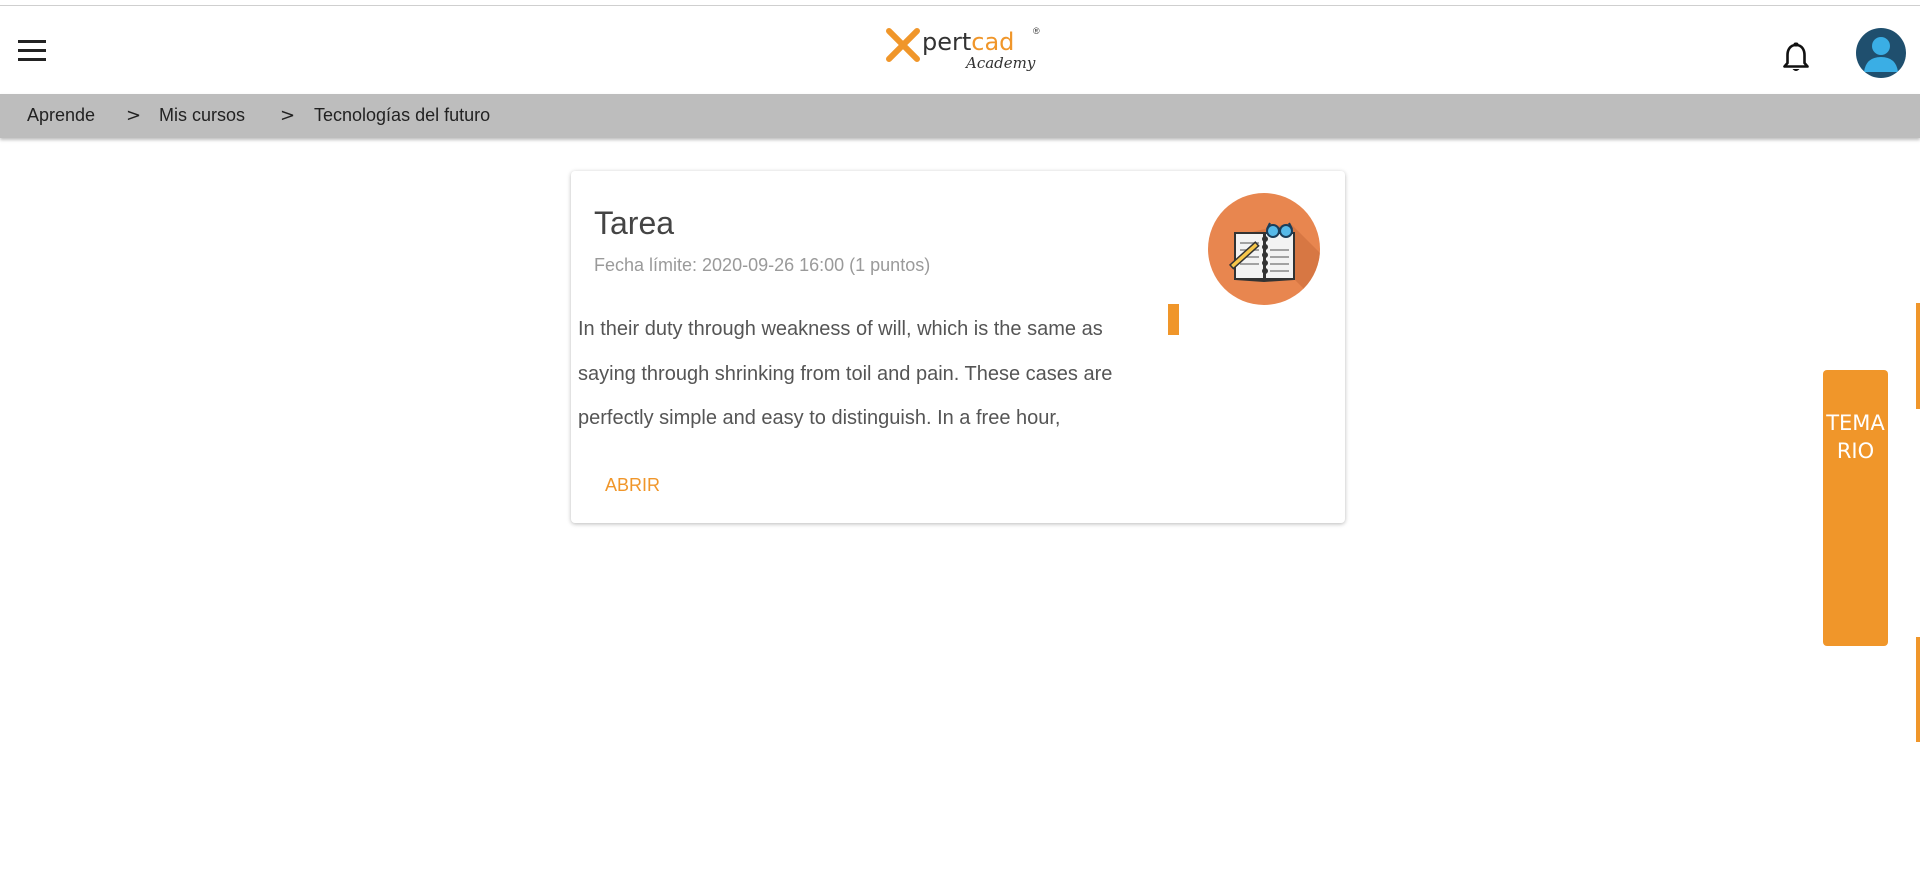  What do you see at coordinates (1918, 356) in the screenshot?
I see `edge-scroll-marker-top` at bounding box center [1918, 356].